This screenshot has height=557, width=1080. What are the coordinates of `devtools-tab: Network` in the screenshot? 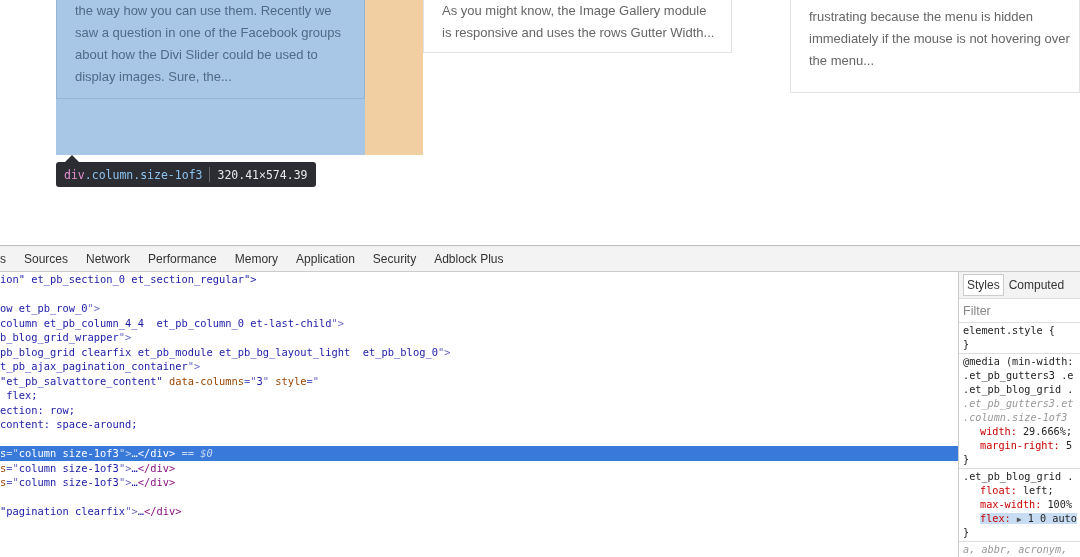 It's located at (108, 258).